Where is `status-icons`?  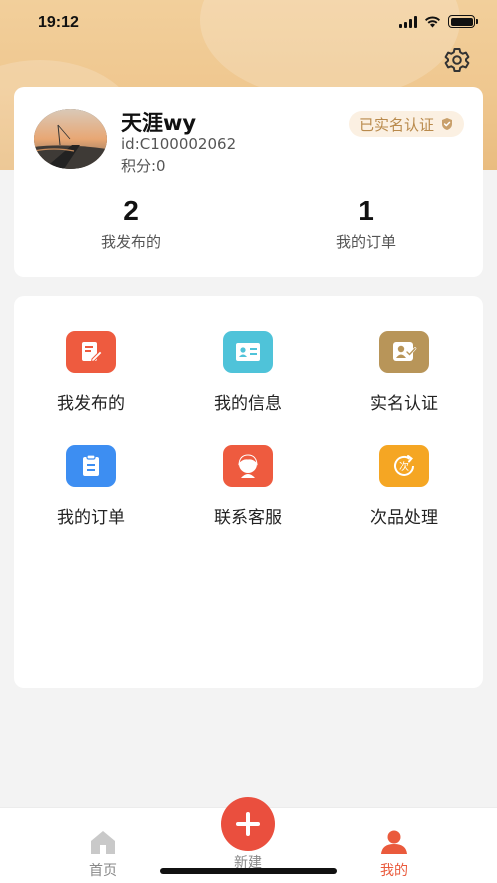 status-icons is located at coordinates (438, 21).